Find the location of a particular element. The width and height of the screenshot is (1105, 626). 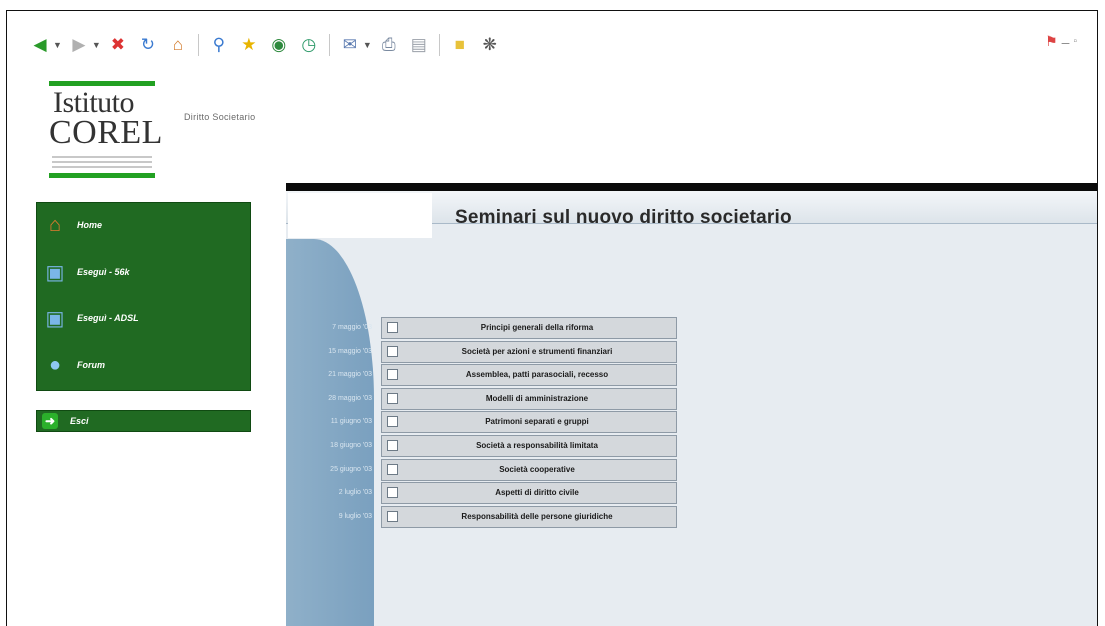

seminar-button: Società cooperative is located at coordinates (529, 469).